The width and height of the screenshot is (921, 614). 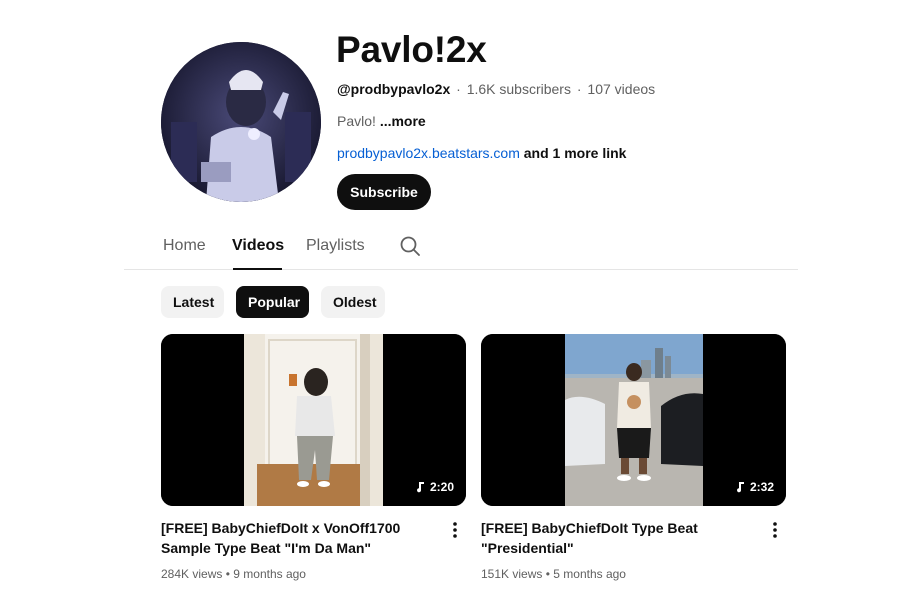 I want to click on channel-description: Pavlo! ...more, so click(x=381, y=121).